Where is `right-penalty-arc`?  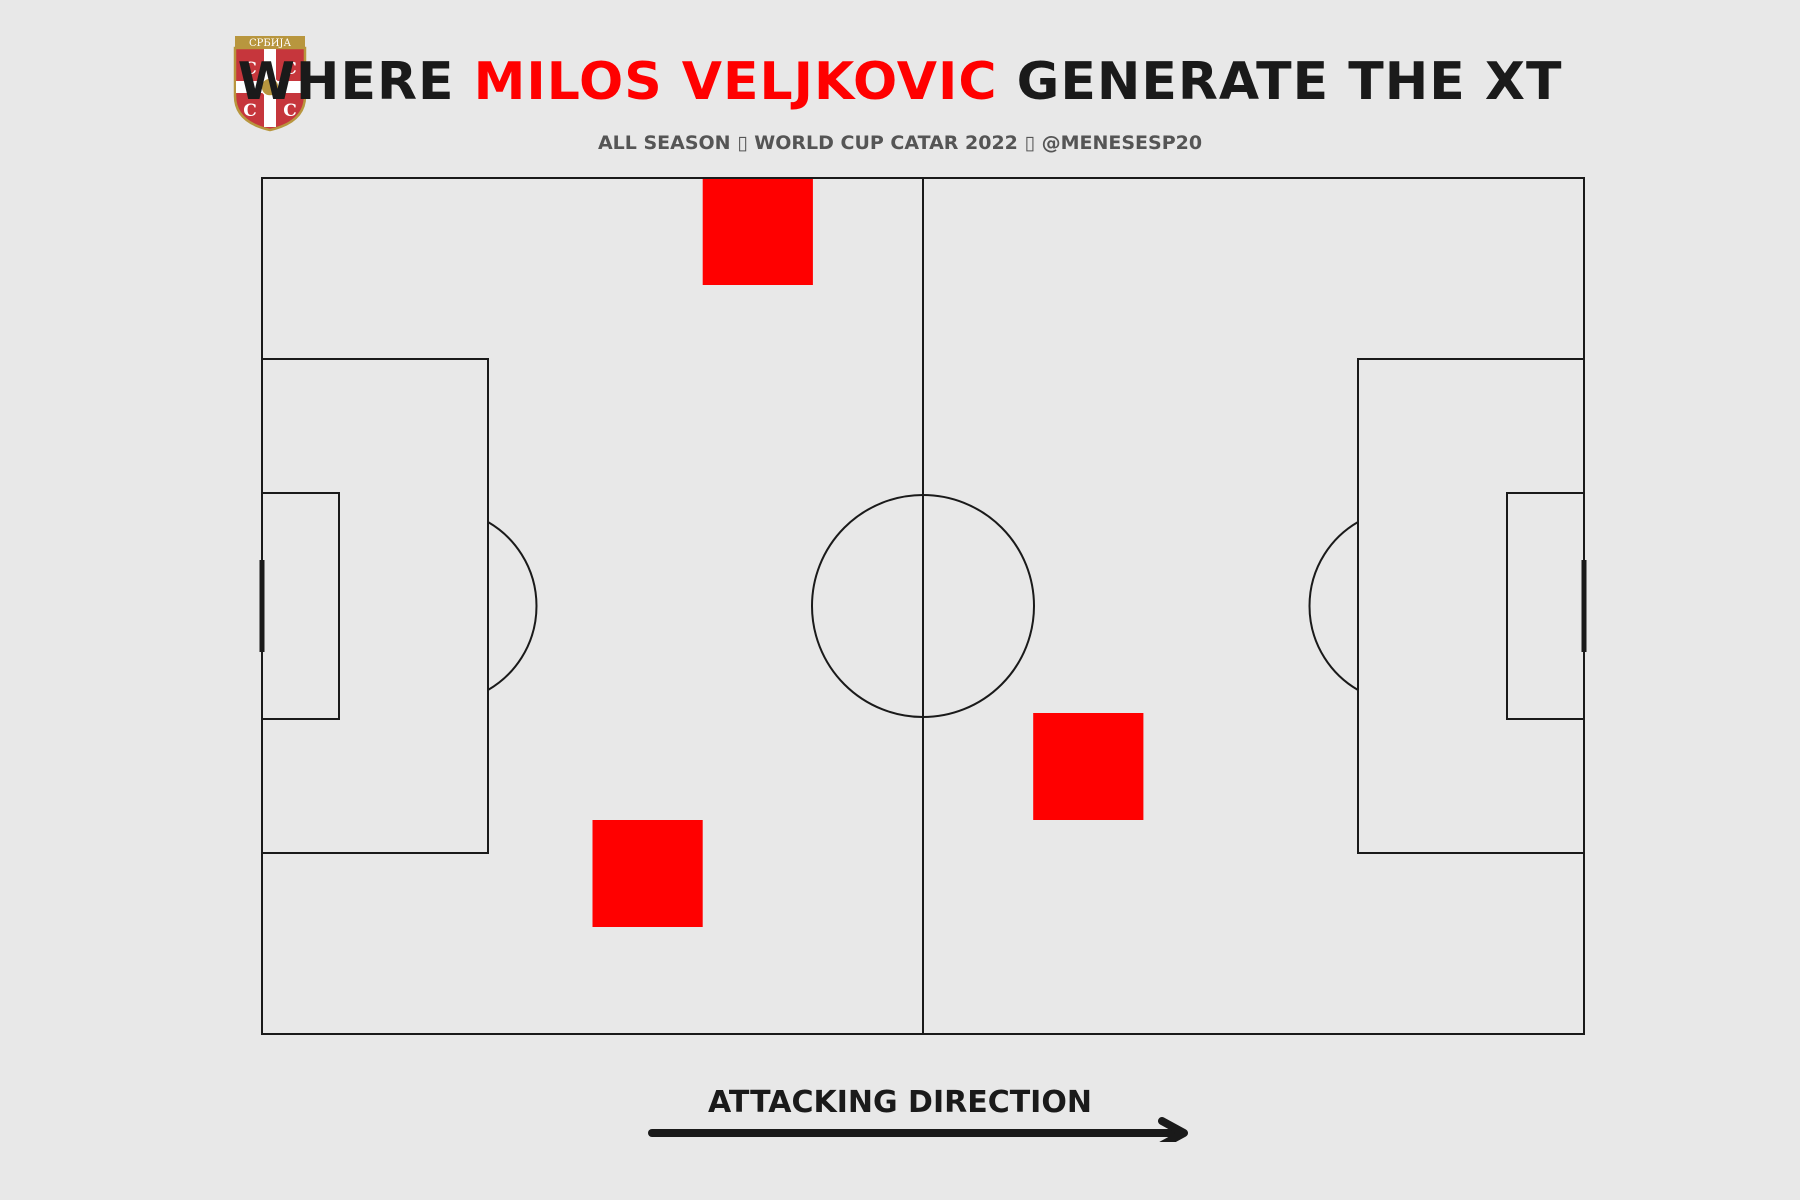
right-penalty-arc is located at coordinates (1333, 606).